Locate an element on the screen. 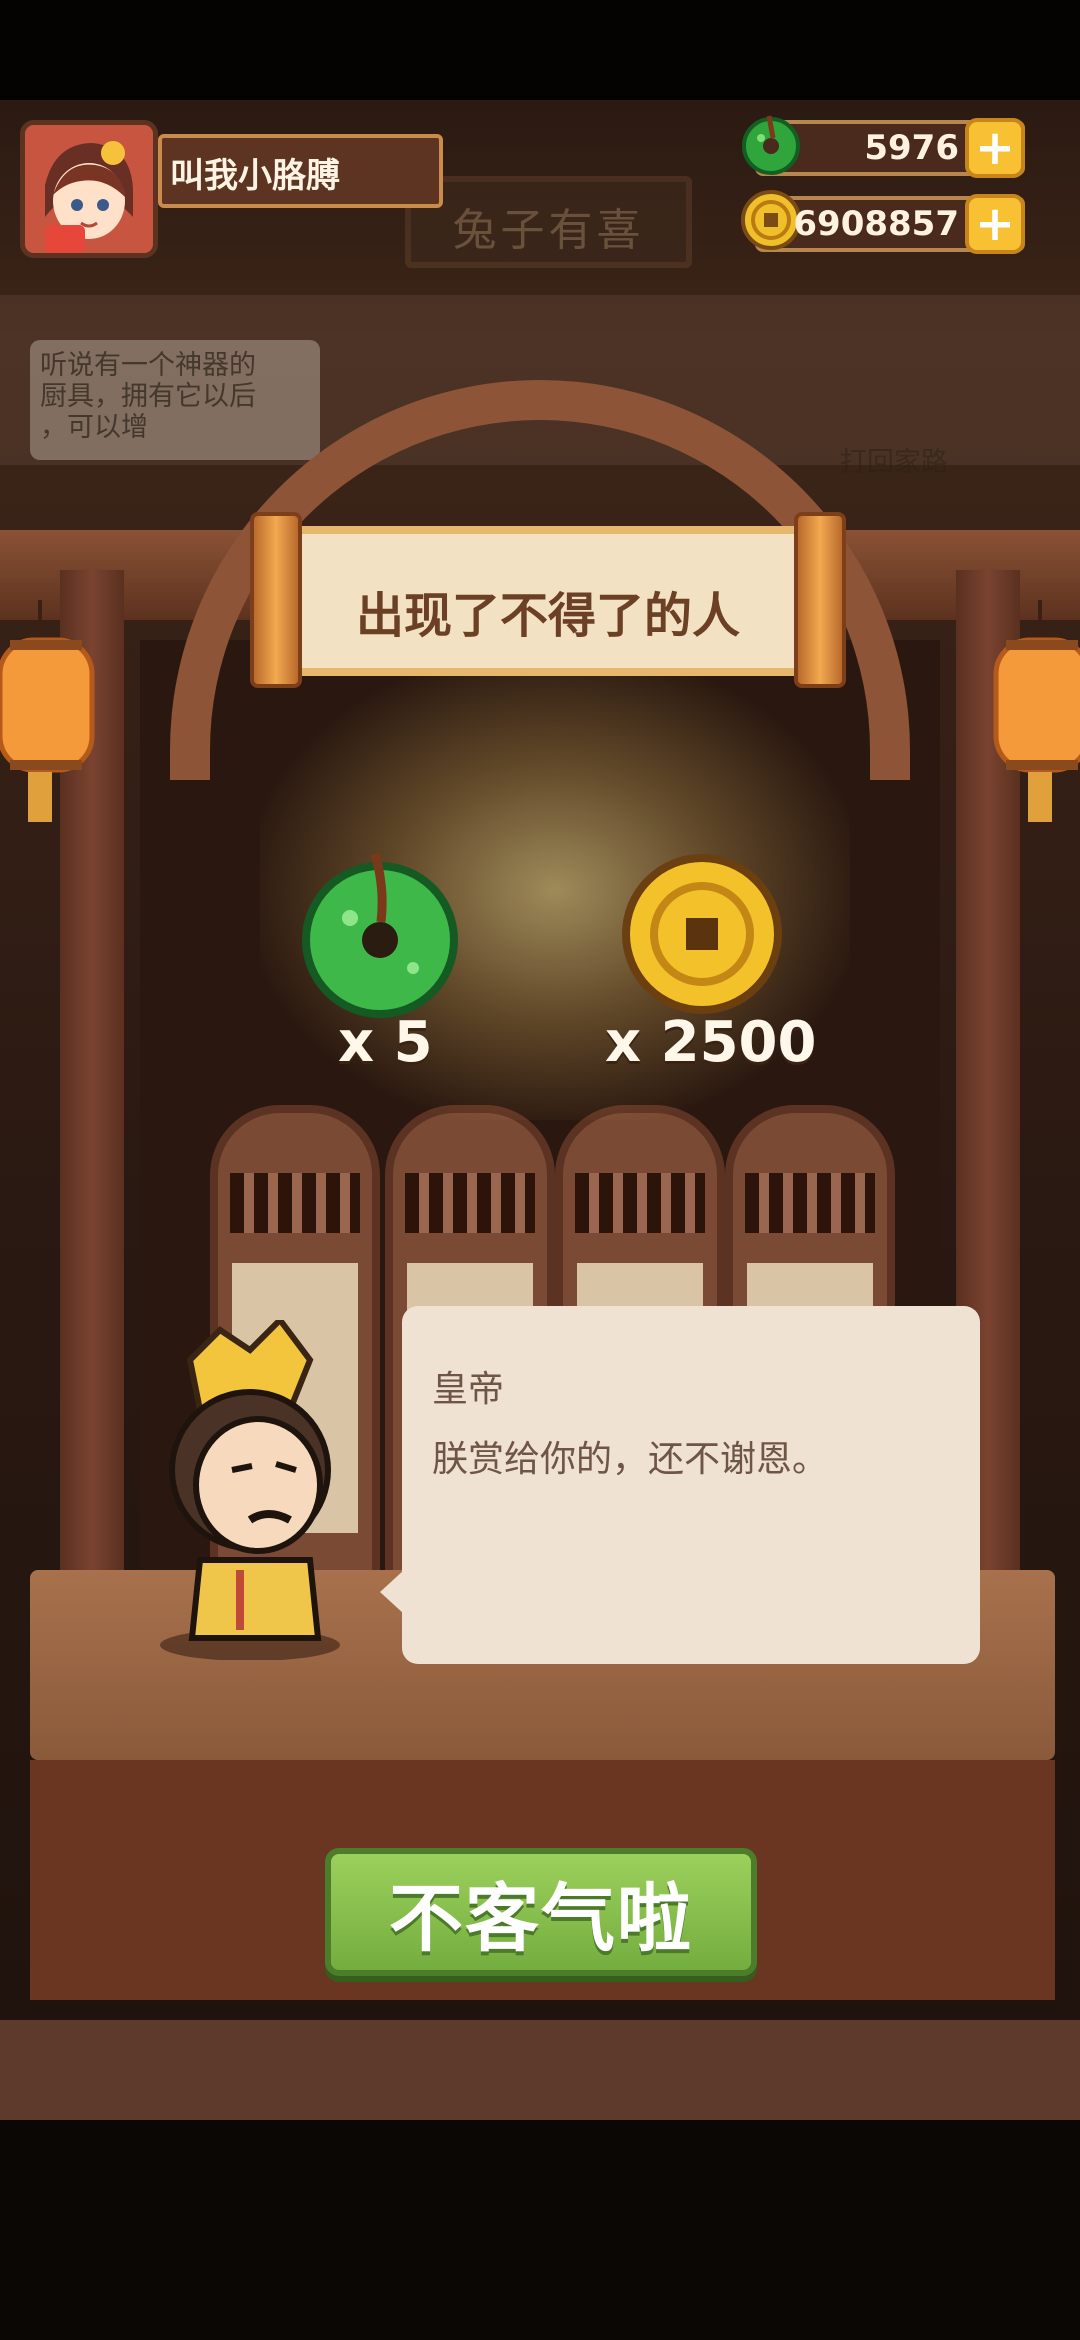  avatar-portrait-icon is located at coordinates (89, 189).